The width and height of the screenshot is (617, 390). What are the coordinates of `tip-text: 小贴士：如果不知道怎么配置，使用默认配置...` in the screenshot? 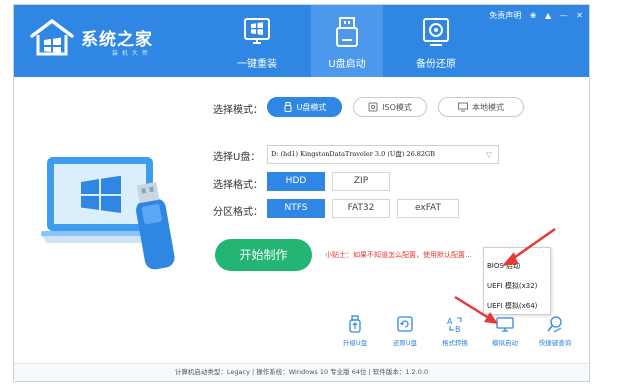 It's located at (398, 255).